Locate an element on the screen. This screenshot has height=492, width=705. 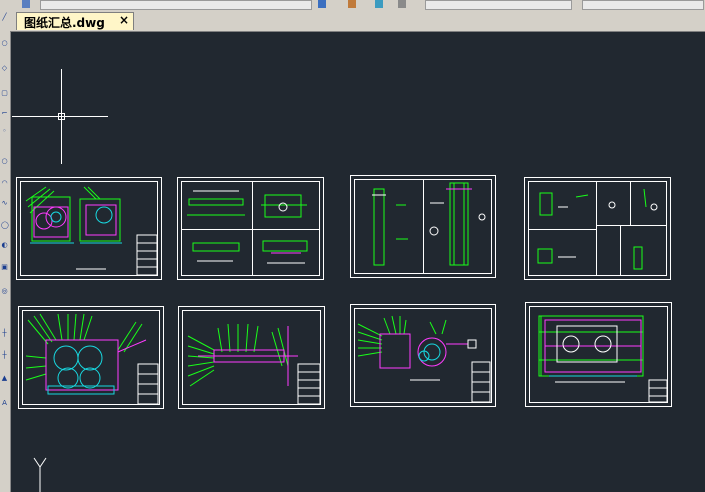
construction-line-icon: ○ is located at coordinates (4, 43).